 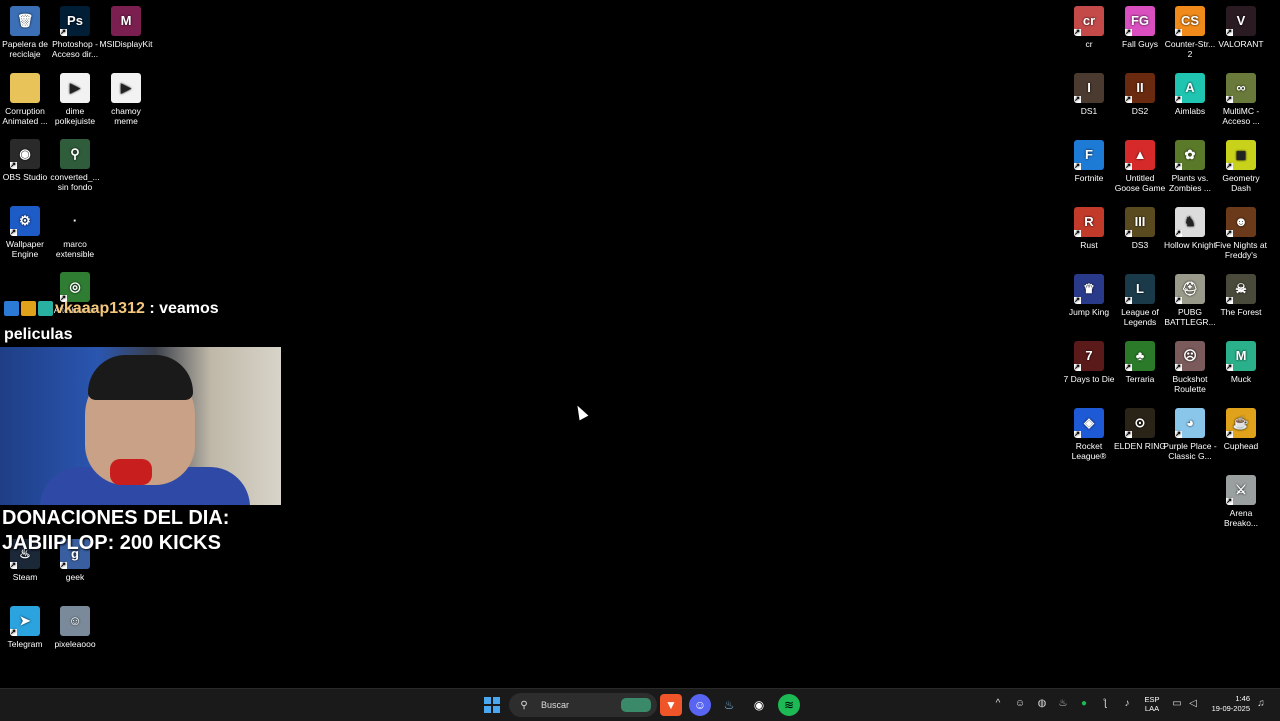 I want to click on desktop-icon: ☹ ↗ Buckshot Roulette, so click(x=1190, y=364).